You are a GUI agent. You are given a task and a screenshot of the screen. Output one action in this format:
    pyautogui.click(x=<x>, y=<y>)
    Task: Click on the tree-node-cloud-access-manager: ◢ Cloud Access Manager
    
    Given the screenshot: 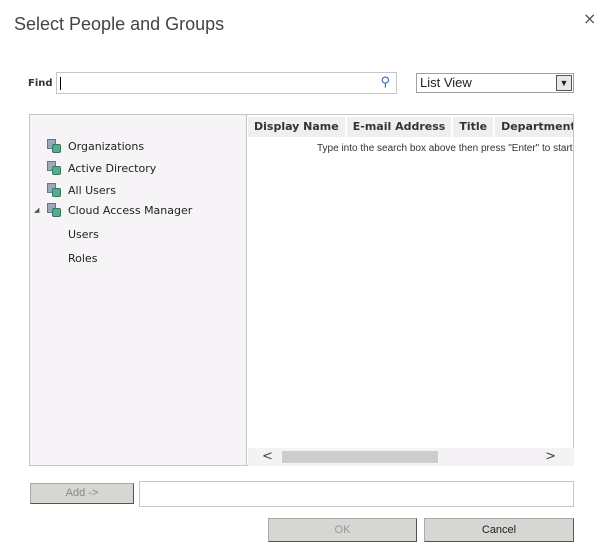 What is the action you would take?
    pyautogui.click(x=113, y=210)
    